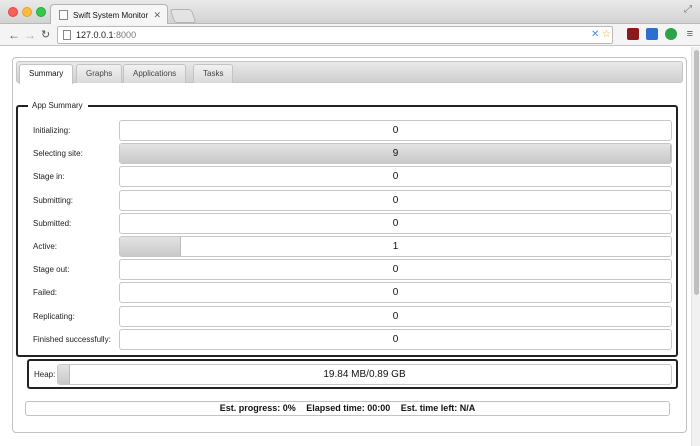 The width and height of the screenshot is (700, 446). What do you see at coordinates (183, 16) in the screenshot?
I see `new-tab-button` at bounding box center [183, 16].